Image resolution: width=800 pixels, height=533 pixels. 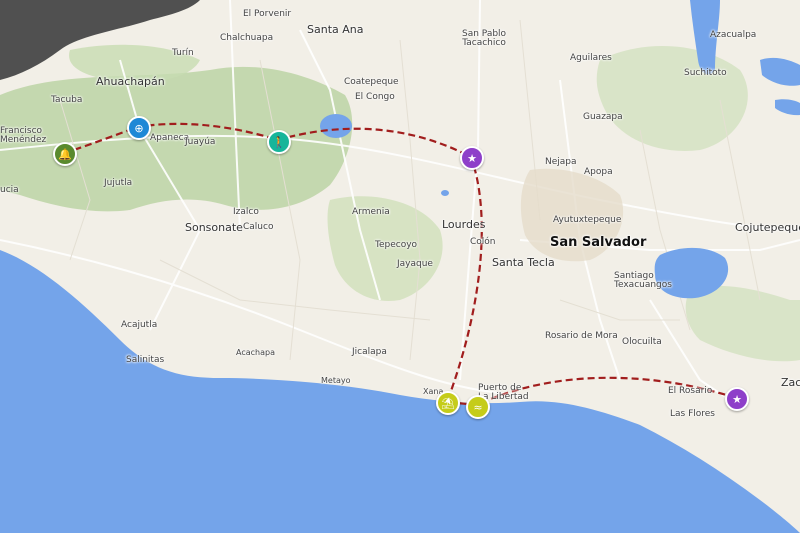 I want to click on place-label-acajutla: Acajutla, so click(x=139, y=325).